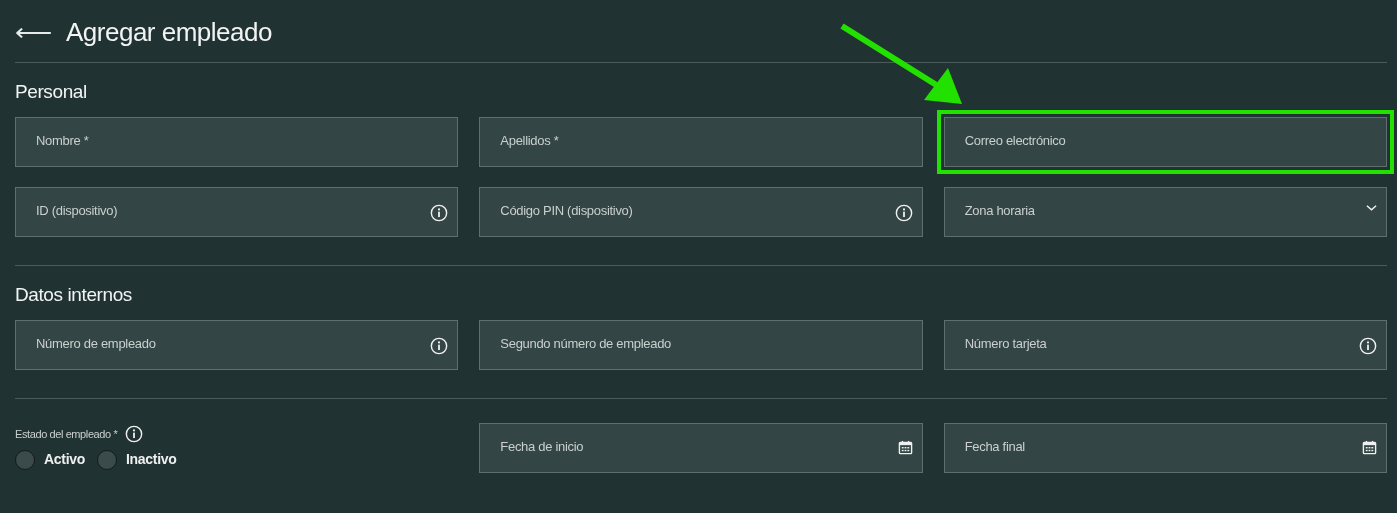 The height and width of the screenshot is (513, 1397). What do you see at coordinates (586, 344) in the screenshot?
I see `field-label: Segundo número de empleado` at bounding box center [586, 344].